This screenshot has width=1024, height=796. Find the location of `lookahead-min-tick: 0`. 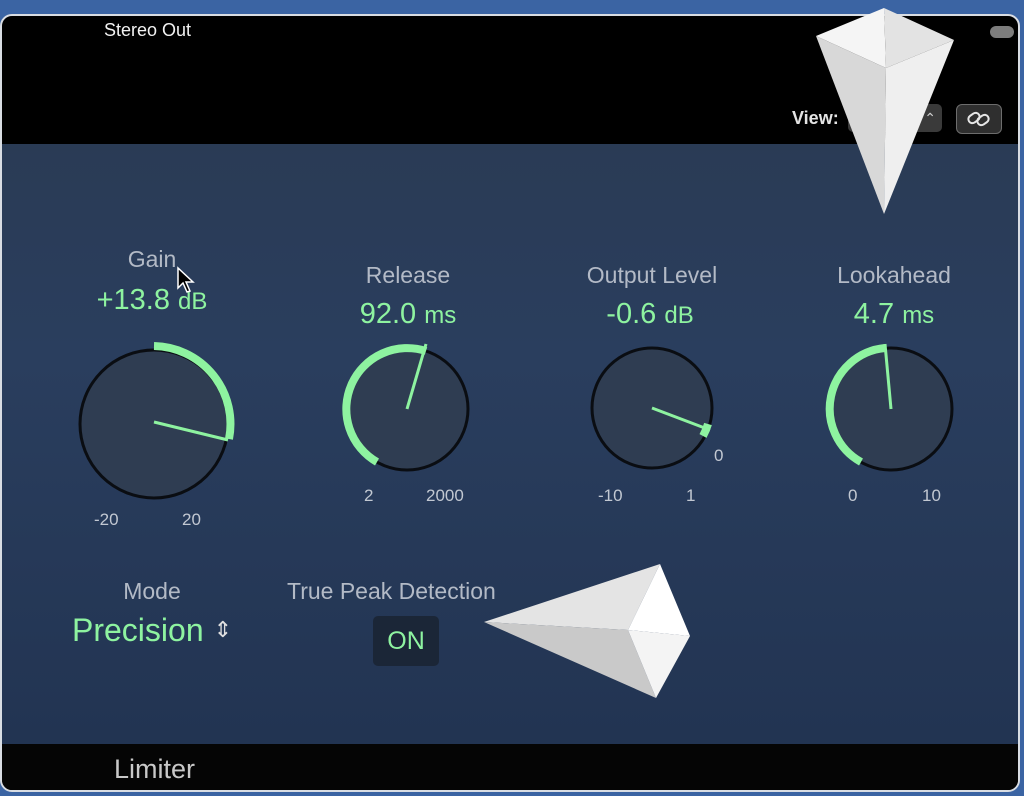

lookahead-min-tick: 0 is located at coordinates (853, 495).